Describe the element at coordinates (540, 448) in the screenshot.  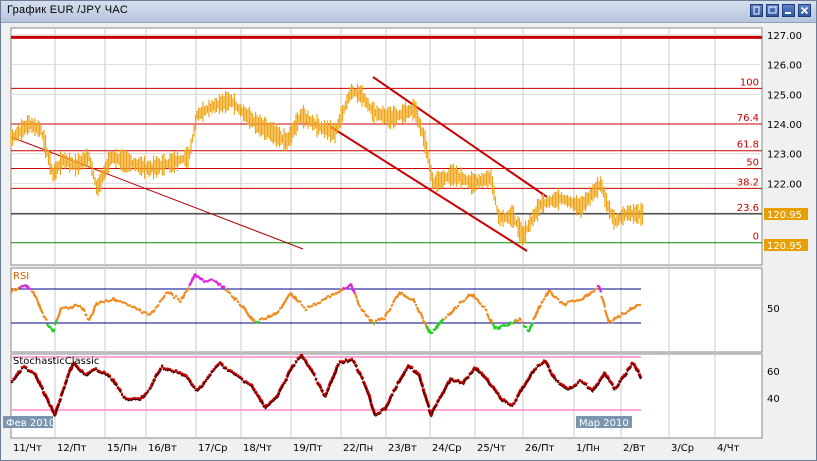
I see `time-axis-label: 26/Пт` at that location.